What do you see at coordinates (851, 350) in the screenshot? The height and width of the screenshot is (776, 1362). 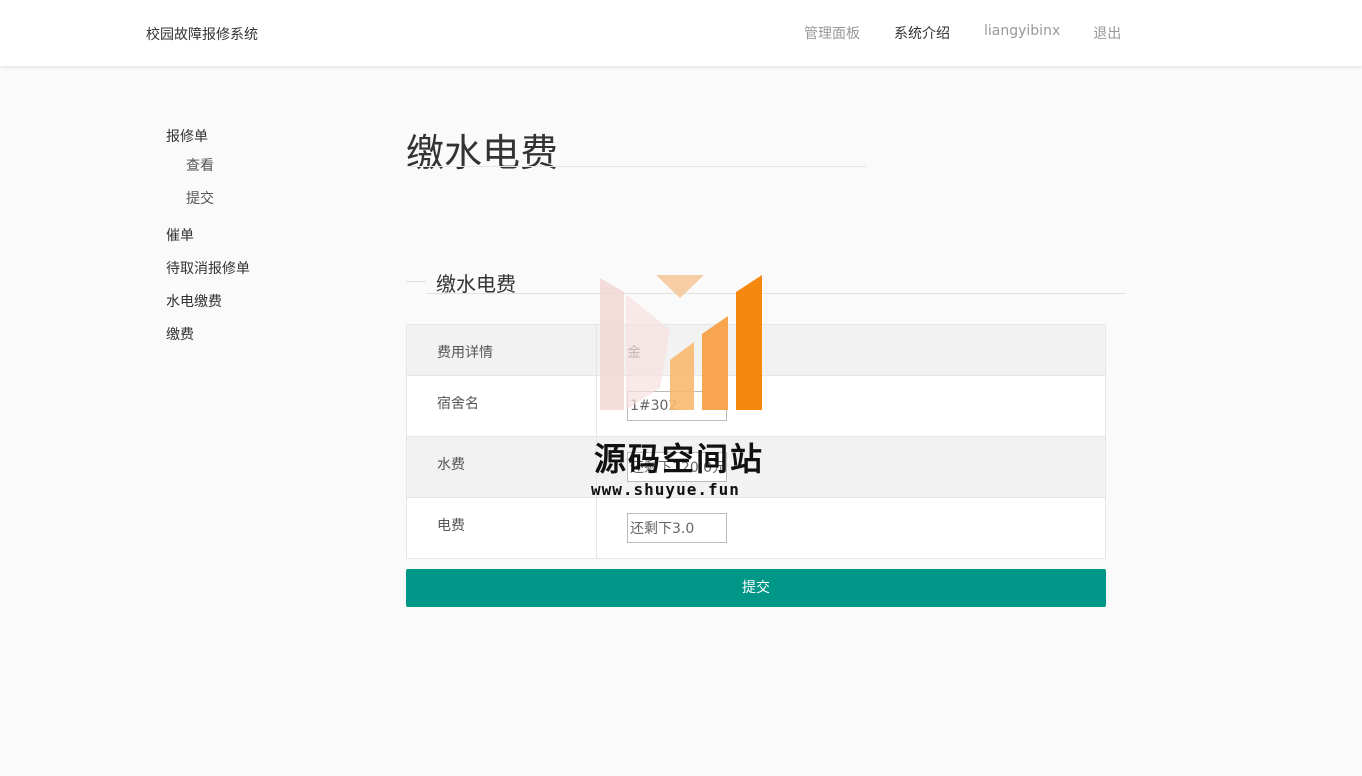 I see `header-value: 金` at bounding box center [851, 350].